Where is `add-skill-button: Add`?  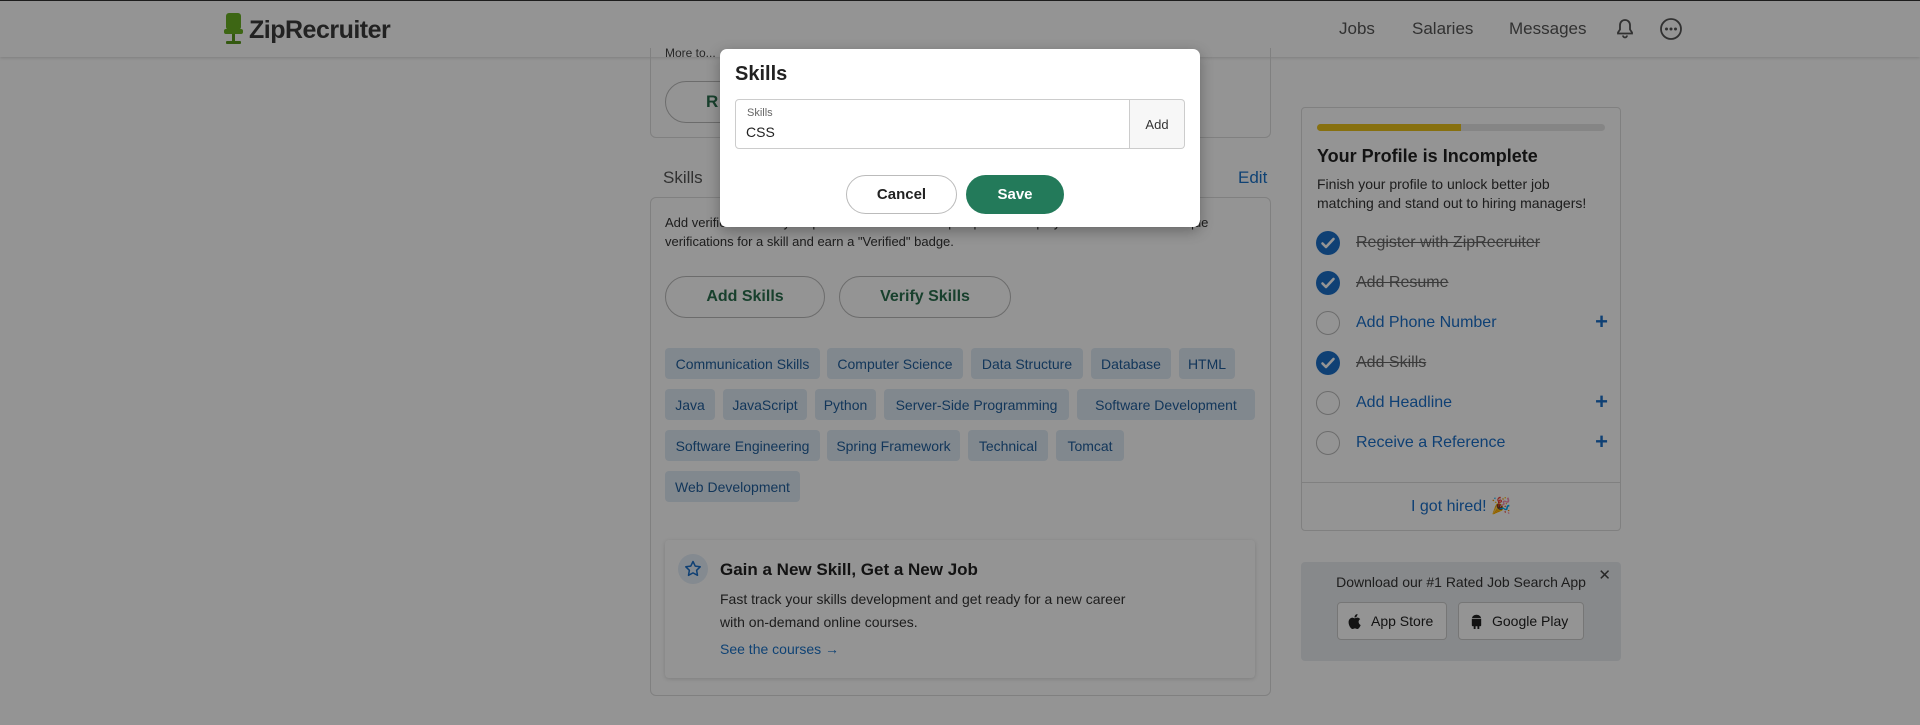 add-skill-button: Add is located at coordinates (1157, 124).